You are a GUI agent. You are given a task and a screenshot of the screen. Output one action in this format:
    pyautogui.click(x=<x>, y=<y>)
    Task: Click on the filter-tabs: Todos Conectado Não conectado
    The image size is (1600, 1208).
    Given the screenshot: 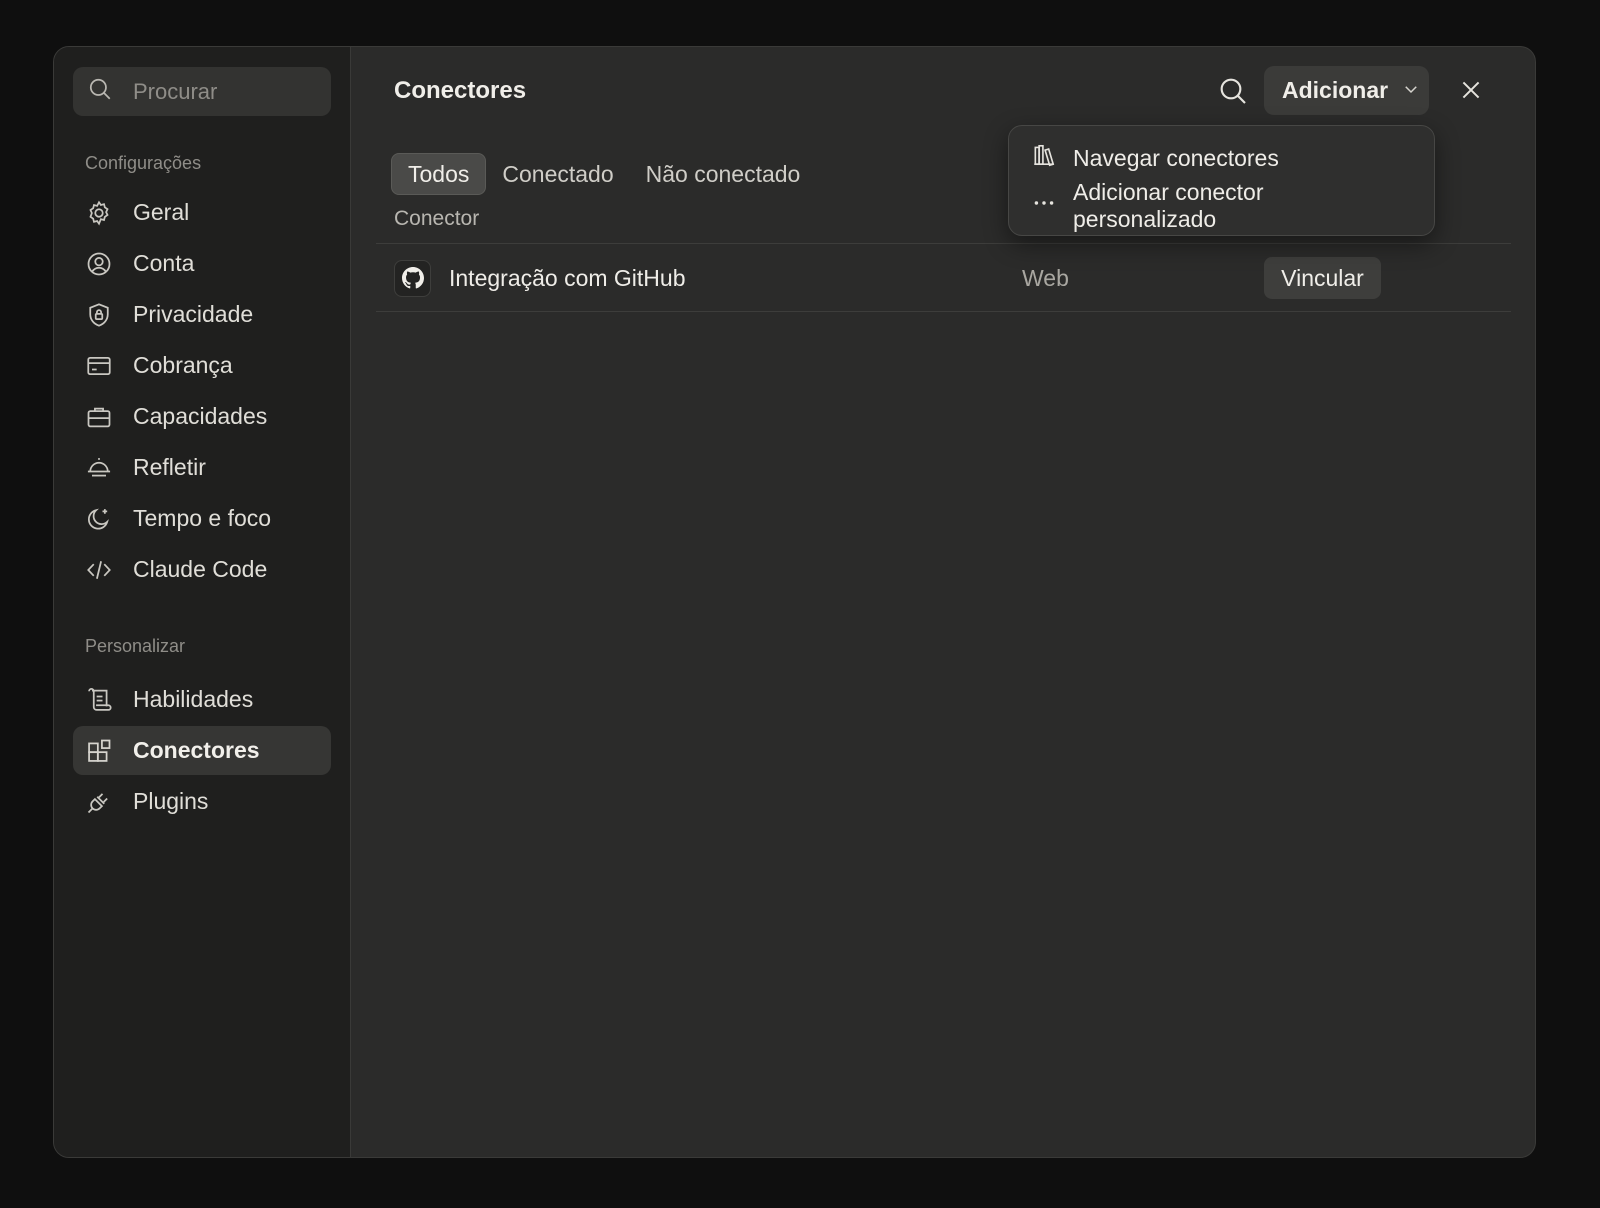 What is the action you would take?
    pyautogui.click(x=603, y=174)
    